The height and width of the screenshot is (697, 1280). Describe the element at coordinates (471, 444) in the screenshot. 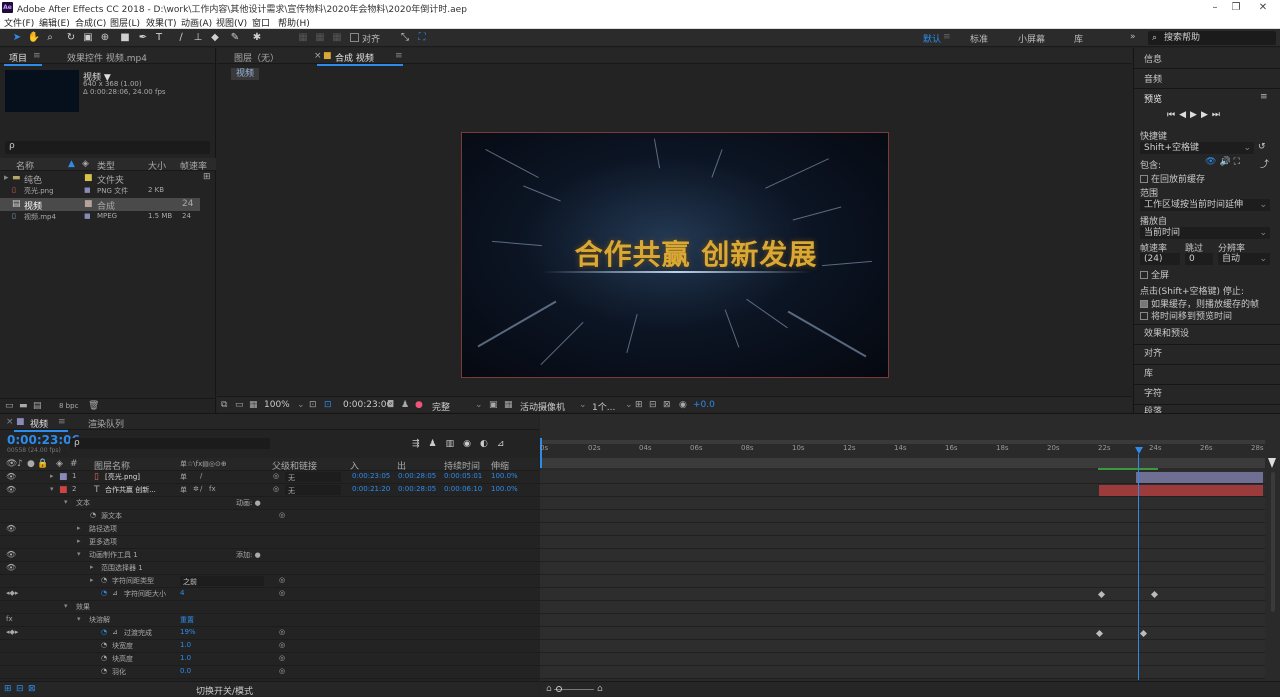

I see `motion-blur-icon: ◉` at that location.